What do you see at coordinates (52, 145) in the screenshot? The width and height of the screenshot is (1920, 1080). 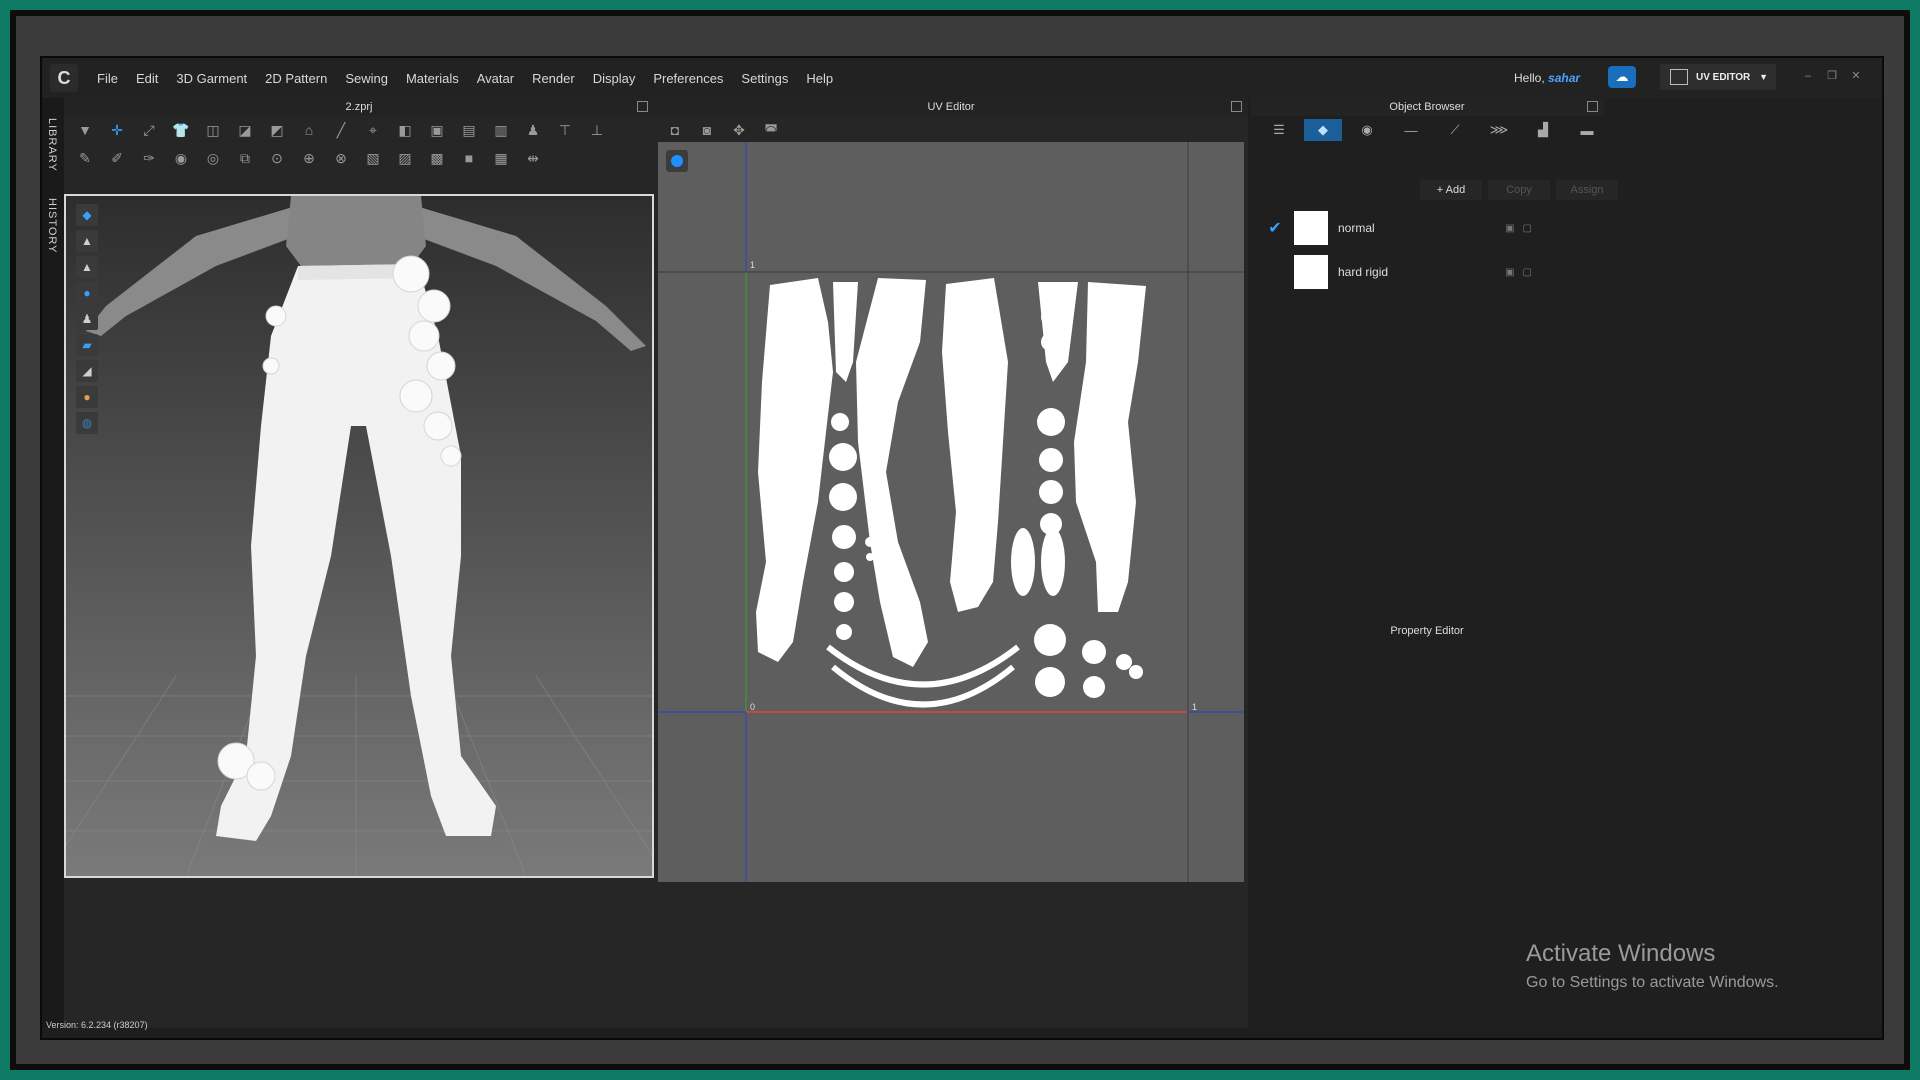 I see `tab-library: LIBRARY` at bounding box center [52, 145].